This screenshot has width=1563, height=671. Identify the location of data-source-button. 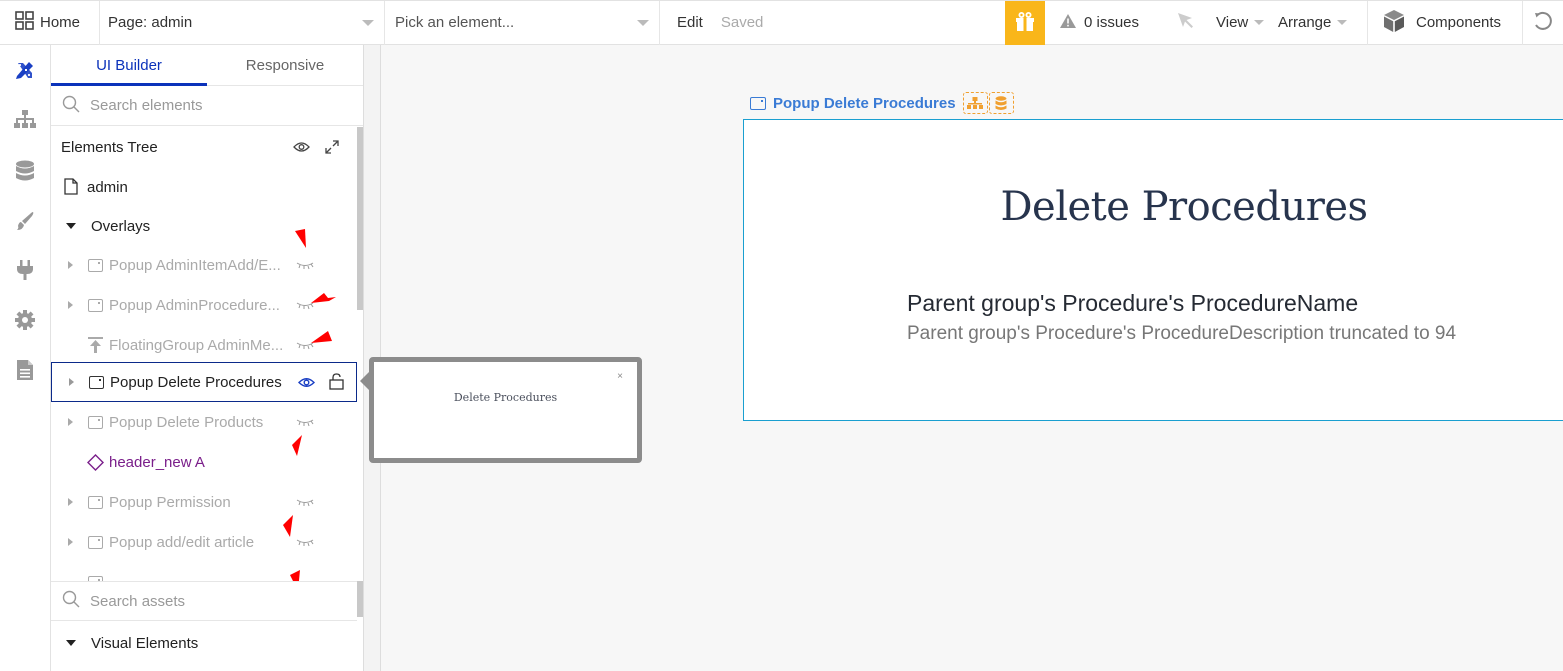
(1001, 103).